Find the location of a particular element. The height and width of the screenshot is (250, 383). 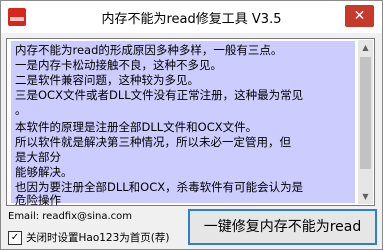

title-bar: 内存不能为read修复工具 V3.5 ✕ is located at coordinates (191, 17).